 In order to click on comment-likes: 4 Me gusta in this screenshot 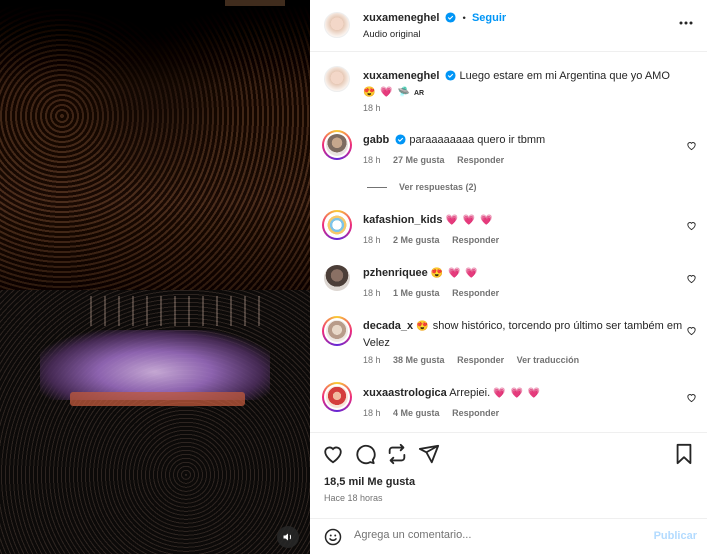, I will do `click(416, 413)`.